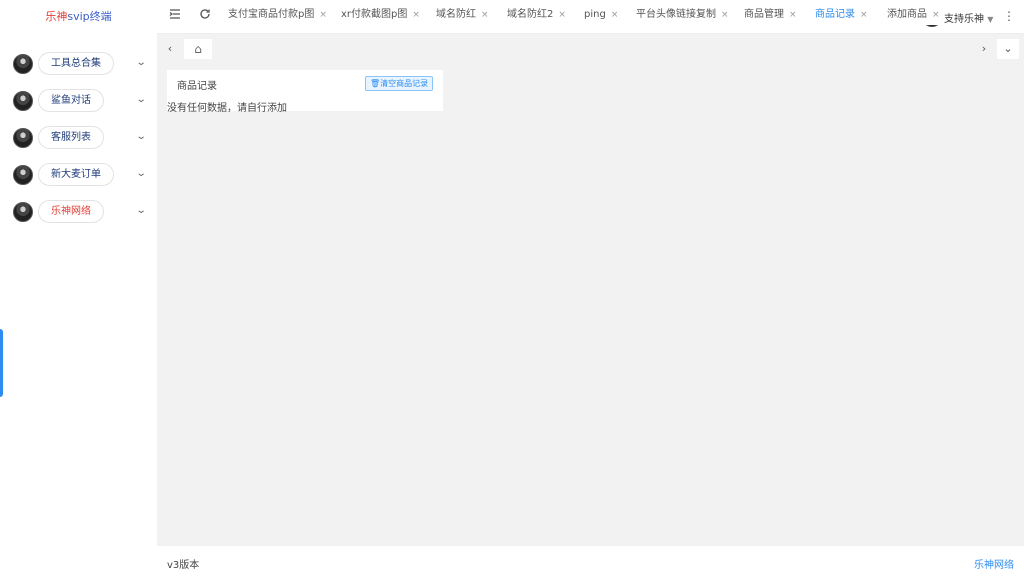 This screenshot has height=576, width=1024. I want to click on sidebar-item-label: 客服列表, so click(71, 137).